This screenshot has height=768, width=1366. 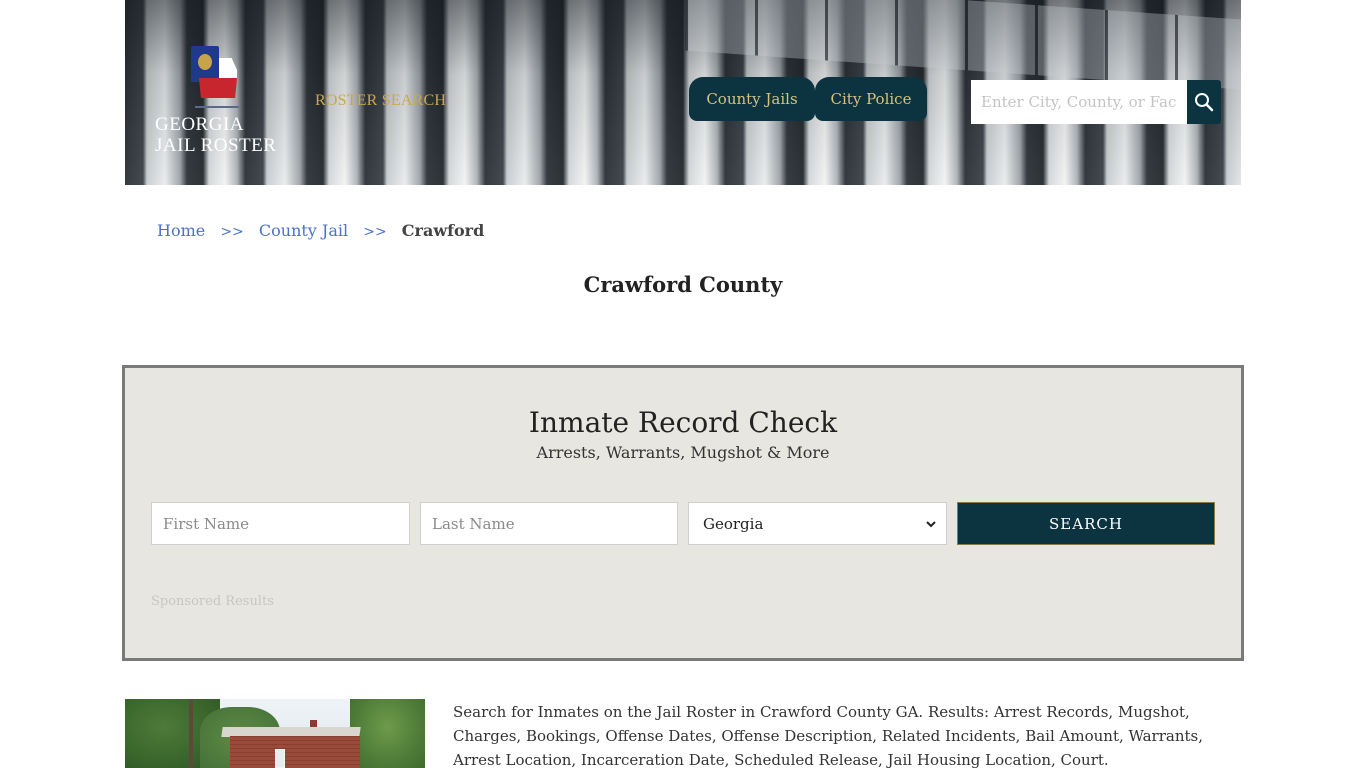 I want to click on breadcrumb: Home >> County Jail >> Crawford, so click(x=320, y=230).